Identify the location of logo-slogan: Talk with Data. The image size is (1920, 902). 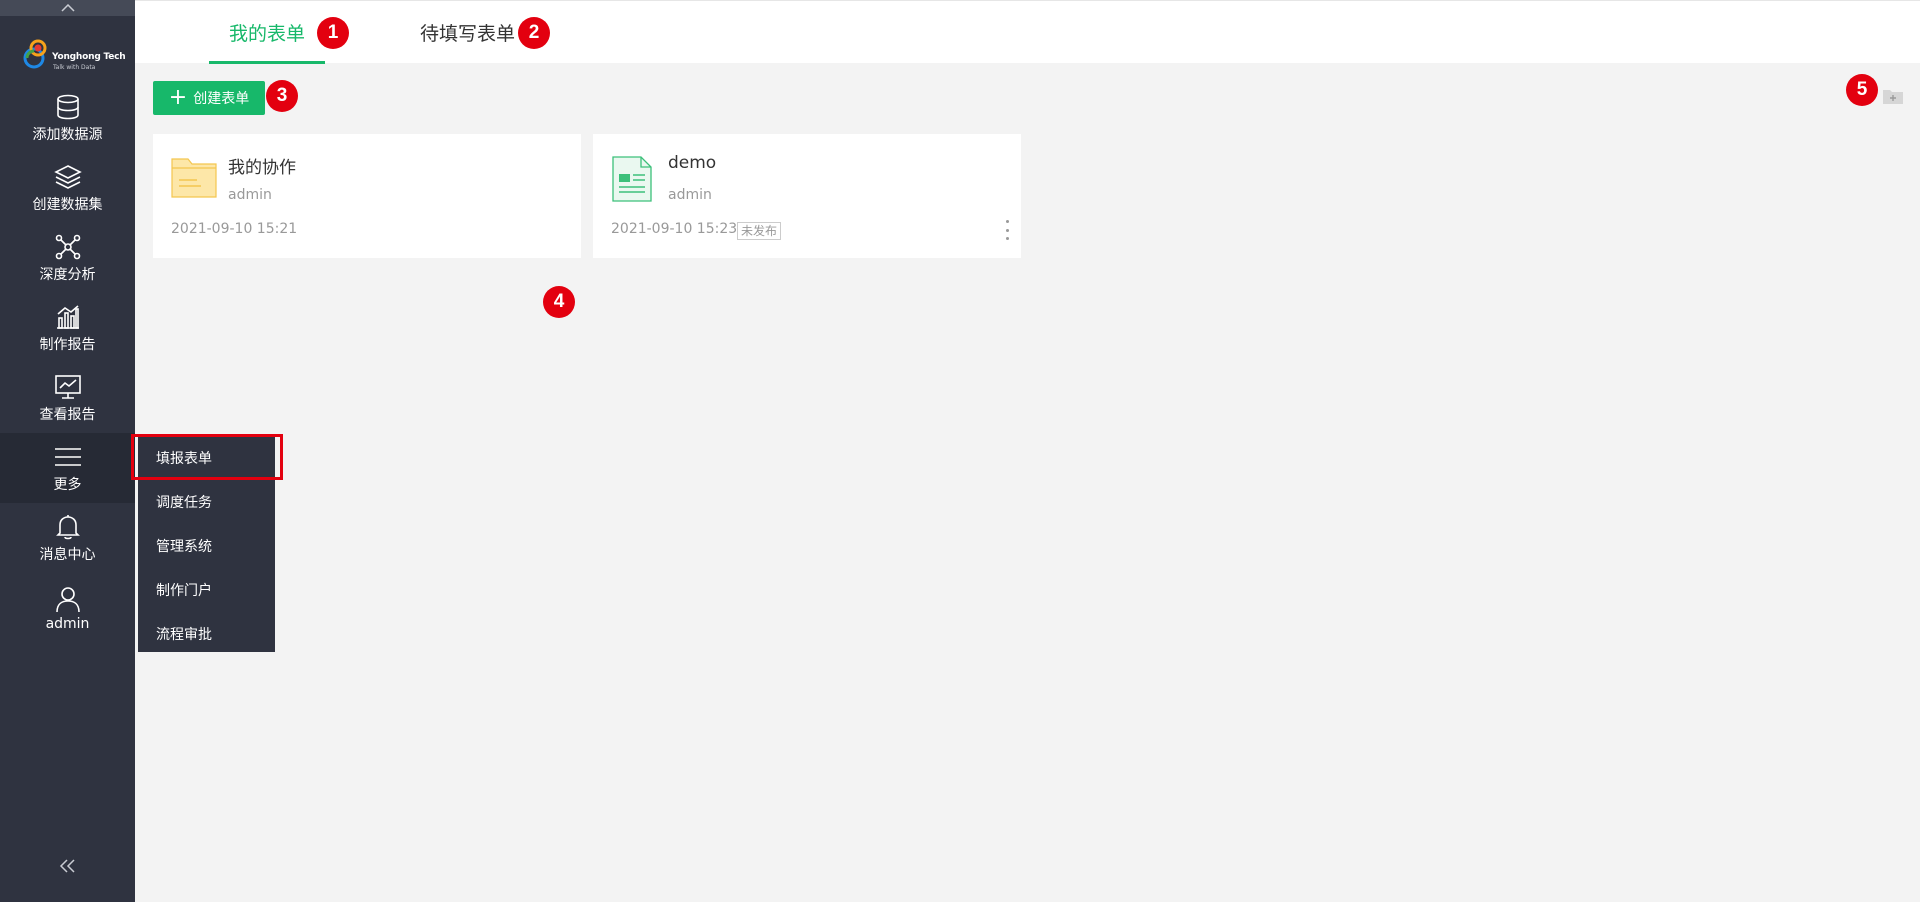
(74, 67).